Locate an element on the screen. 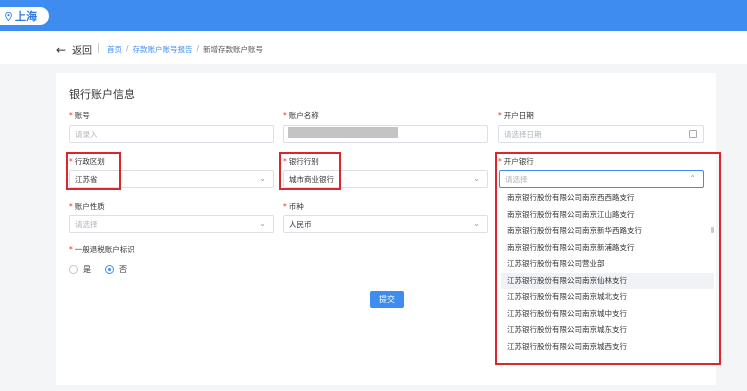  submit-button: 提交 is located at coordinates (387, 299).